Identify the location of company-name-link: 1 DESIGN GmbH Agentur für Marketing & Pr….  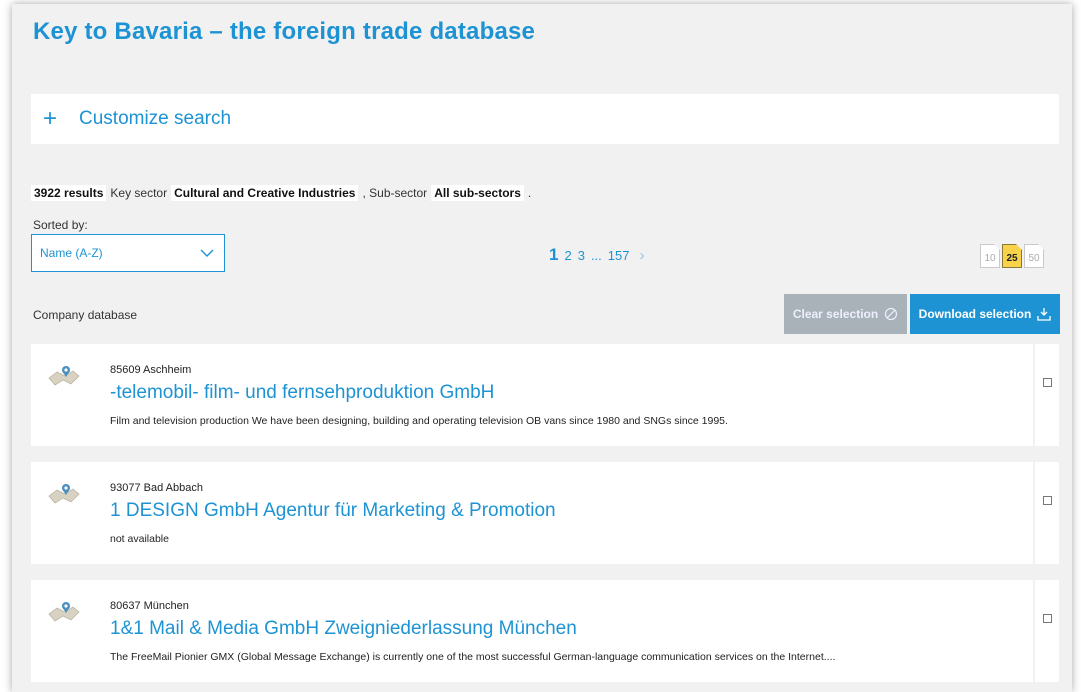
(333, 511).